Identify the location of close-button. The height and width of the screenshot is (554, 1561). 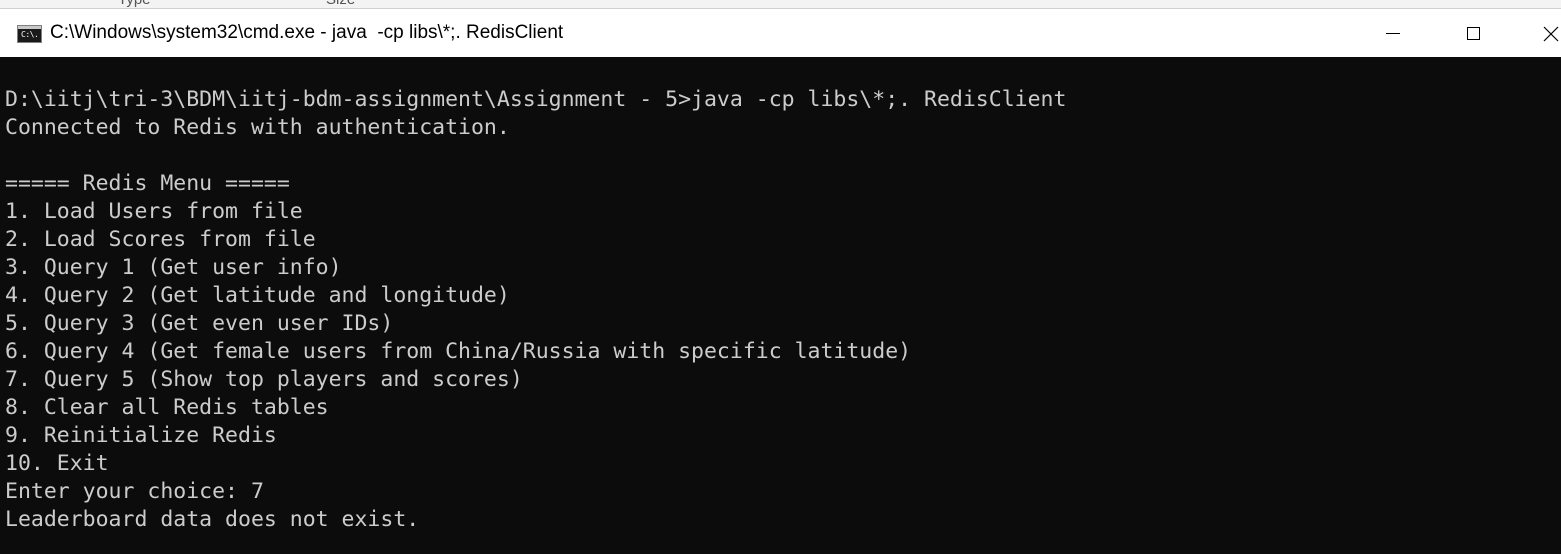
(1533, 33).